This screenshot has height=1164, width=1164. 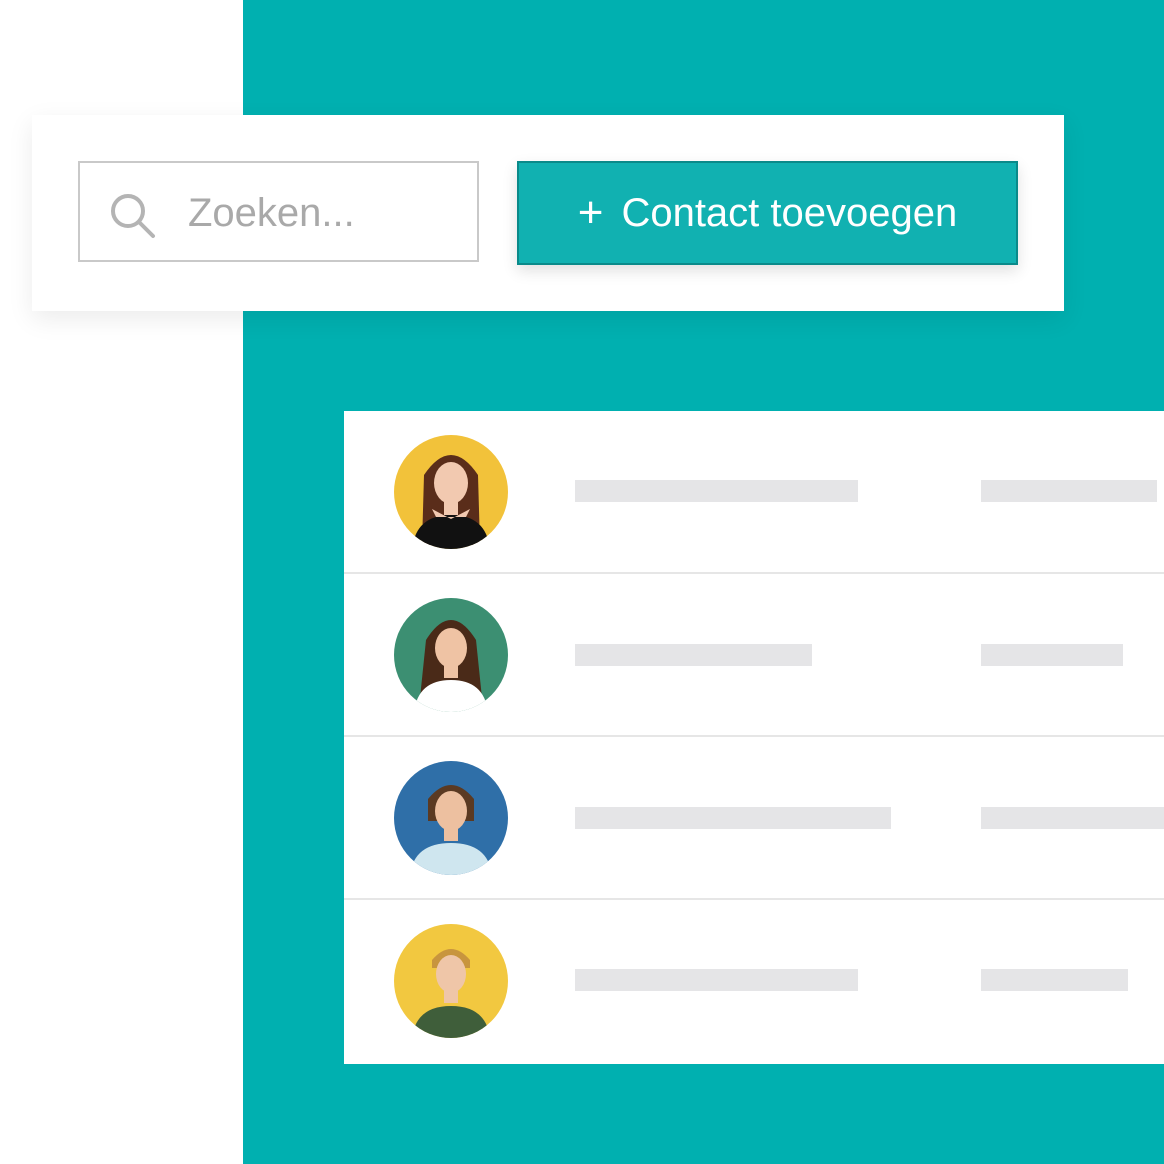 I want to click on search-field, so click(x=278, y=211).